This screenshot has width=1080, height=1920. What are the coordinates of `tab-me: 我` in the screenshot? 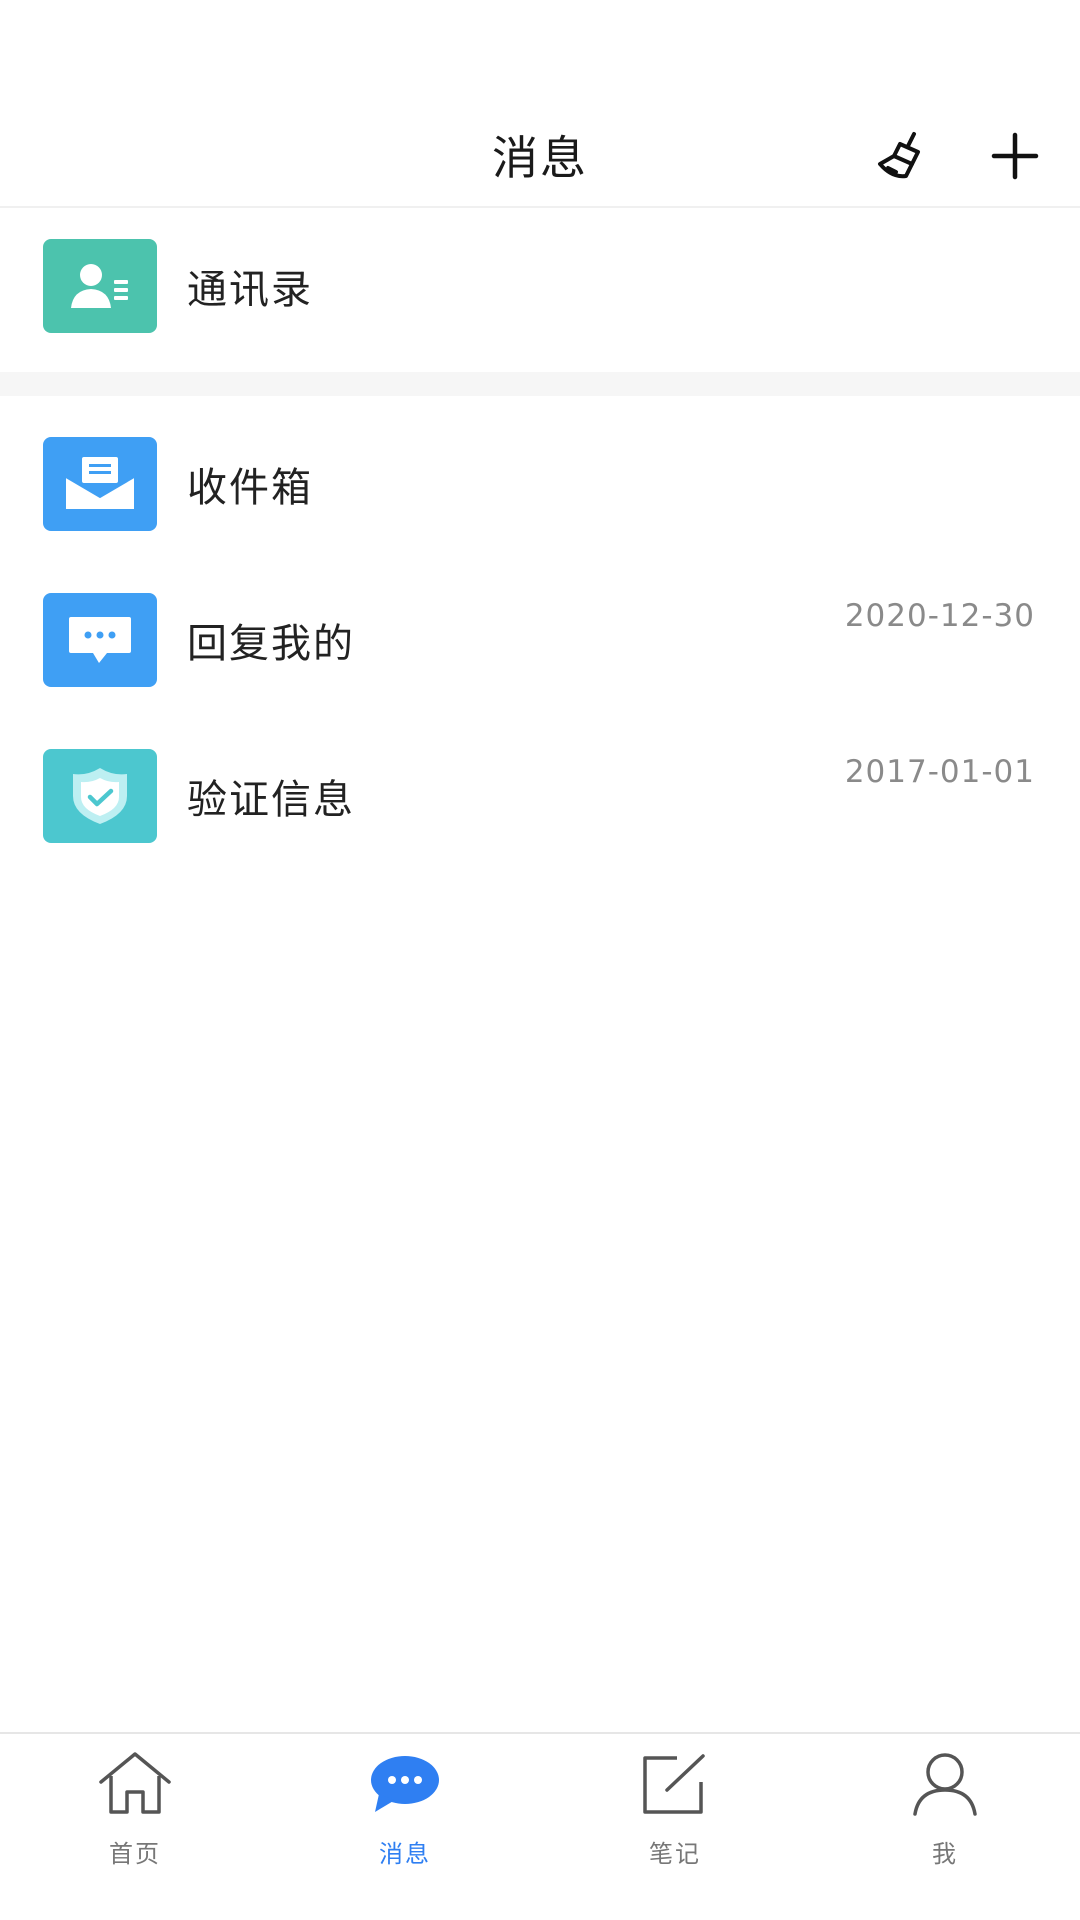 It's located at (945, 1827).